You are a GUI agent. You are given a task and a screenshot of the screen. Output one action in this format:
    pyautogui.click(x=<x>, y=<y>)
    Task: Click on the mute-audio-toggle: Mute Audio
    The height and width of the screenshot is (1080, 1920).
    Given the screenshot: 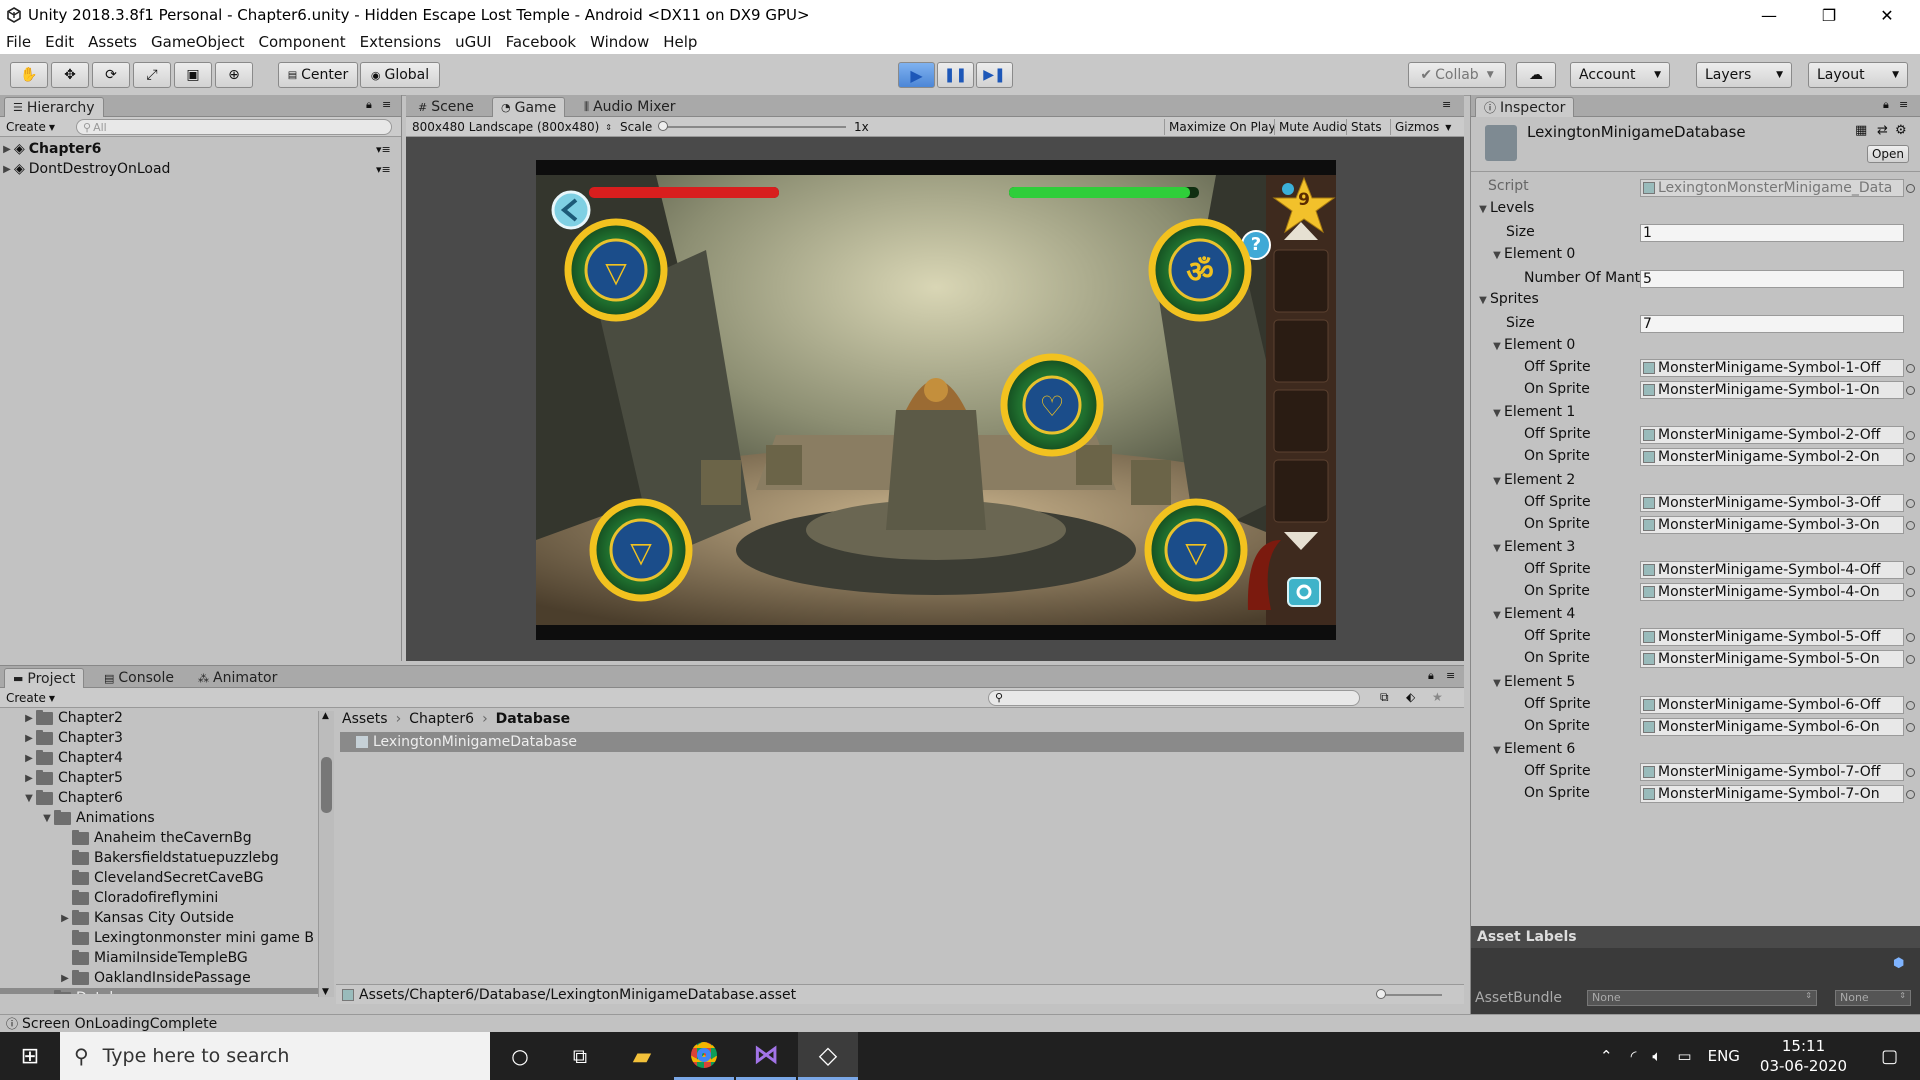 What is the action you would take?
    pyautogui.click(x=1312, y=127)
    